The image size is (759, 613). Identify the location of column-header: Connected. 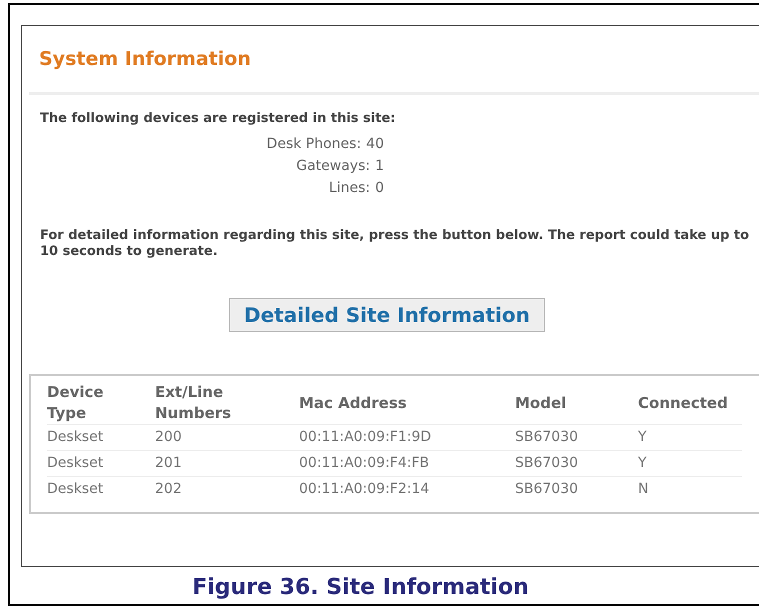
(690, 403).